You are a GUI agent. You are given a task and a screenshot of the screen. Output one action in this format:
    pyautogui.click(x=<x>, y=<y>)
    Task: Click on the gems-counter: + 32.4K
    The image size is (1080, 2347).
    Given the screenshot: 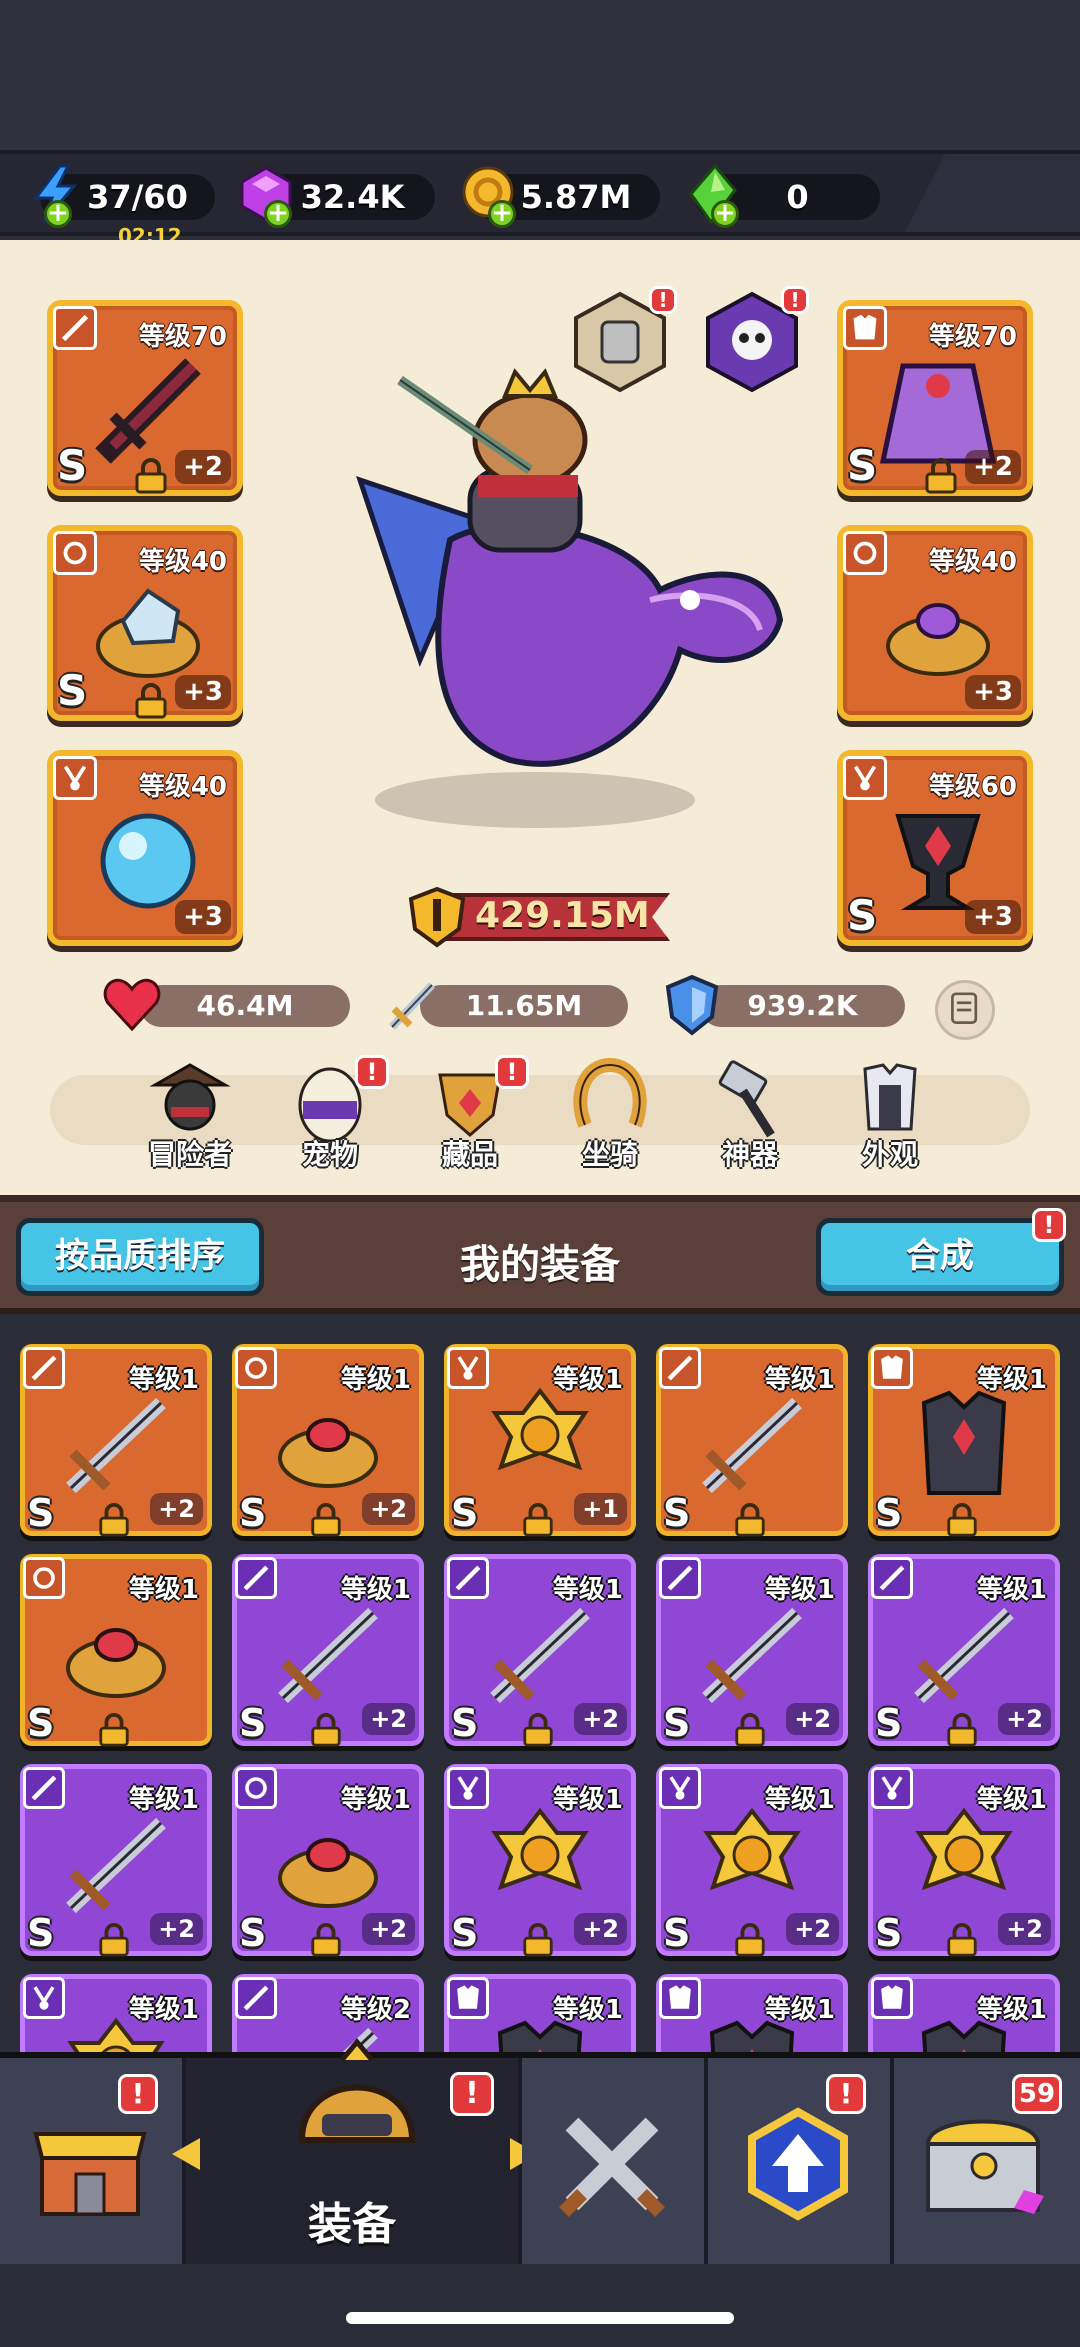 What is the action you would take?
    pyautogui.click(x=337, y=197)
    